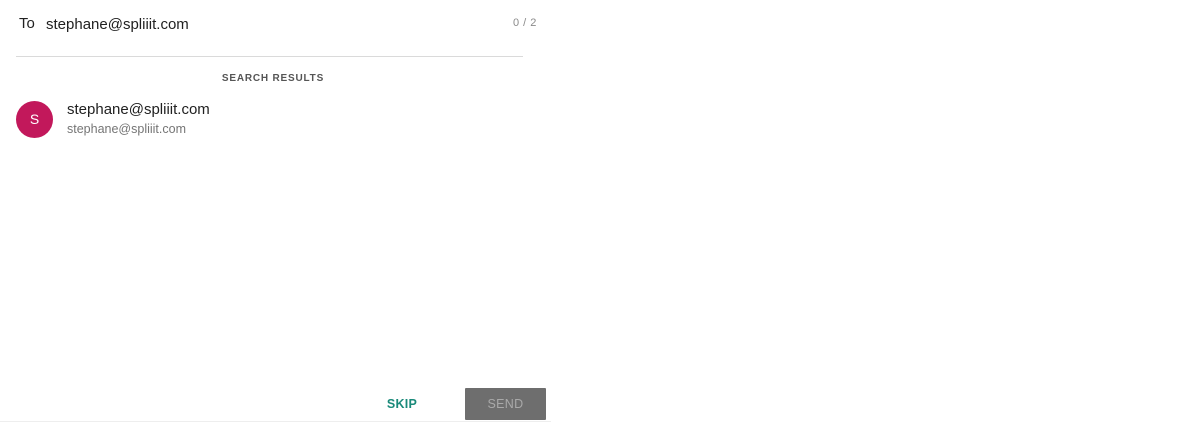 This screenshot has height=423, width=1200. I want to click on result-primary-text: stephane@spliiit.com, so click(138, 109).